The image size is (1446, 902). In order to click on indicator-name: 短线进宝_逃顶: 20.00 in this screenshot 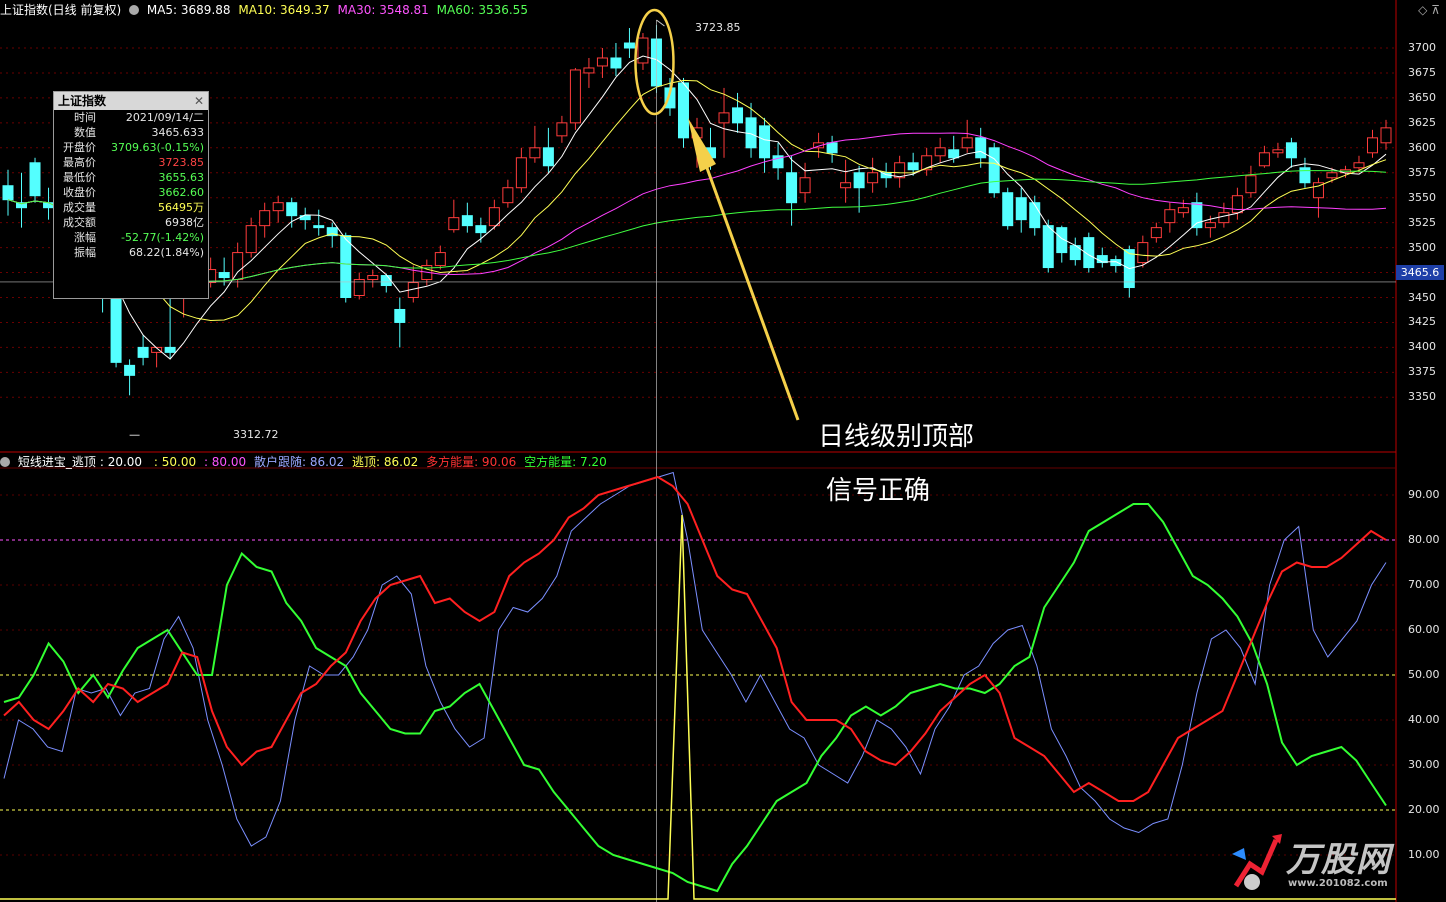, I will do `click(82, 462)`.